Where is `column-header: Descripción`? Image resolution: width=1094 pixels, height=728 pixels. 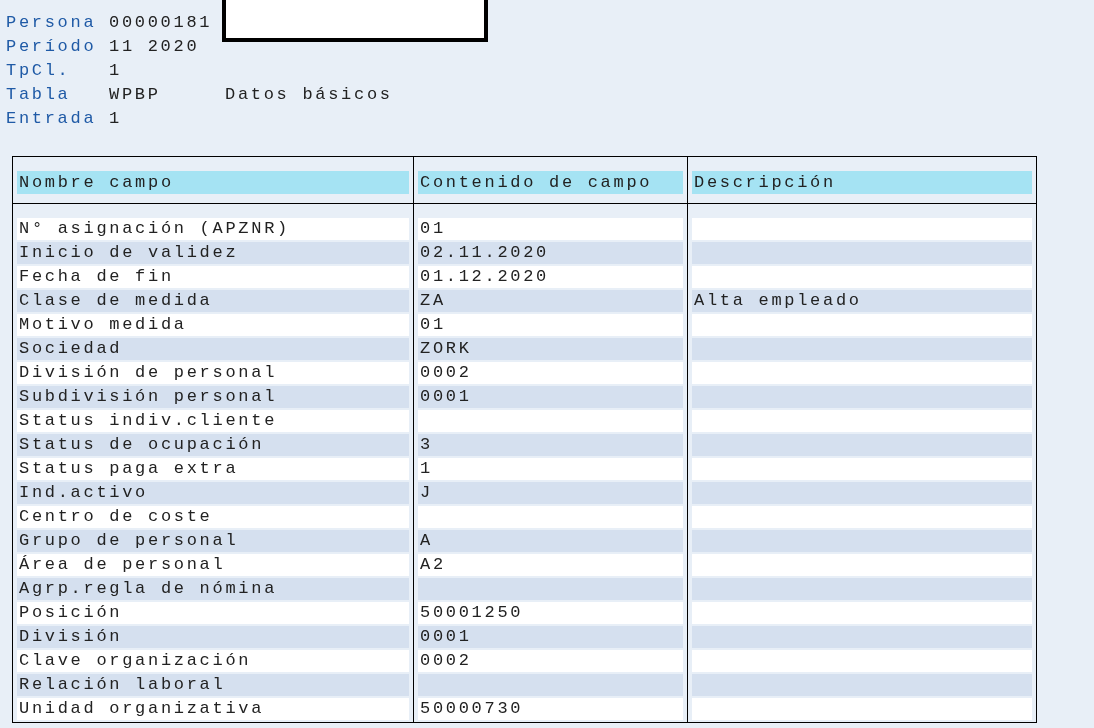
column-header: Descripción is located at coordinates (862, 182).